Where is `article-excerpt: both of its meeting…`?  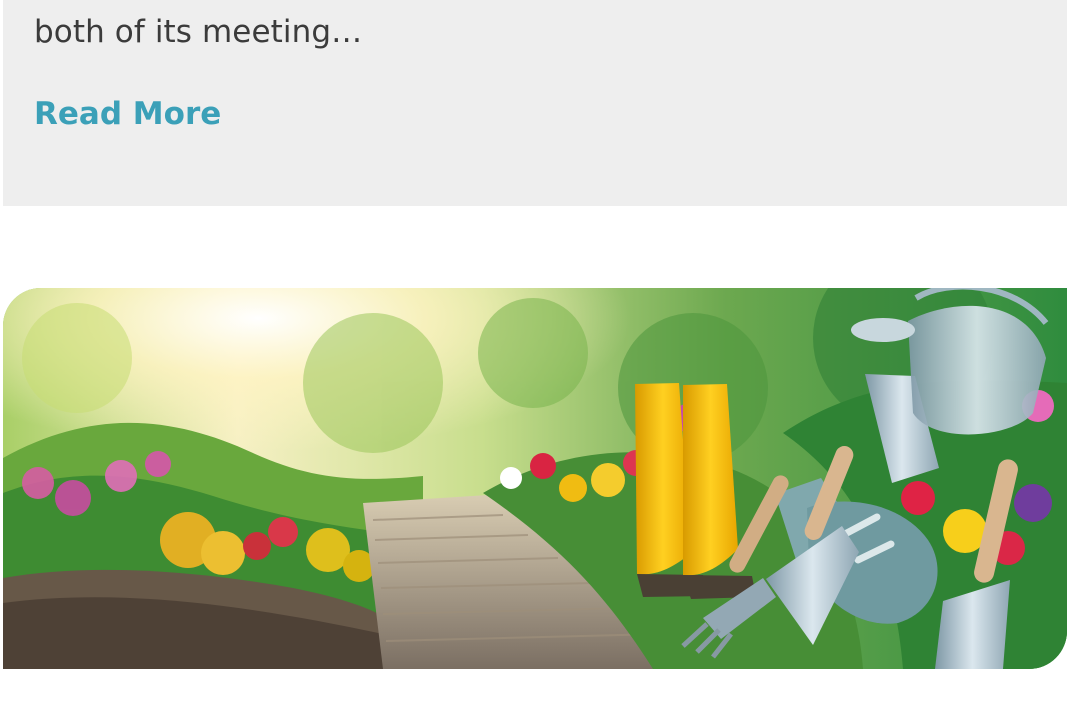
article-excerpt: both of its meeting… is located at coordinates (198, 32).